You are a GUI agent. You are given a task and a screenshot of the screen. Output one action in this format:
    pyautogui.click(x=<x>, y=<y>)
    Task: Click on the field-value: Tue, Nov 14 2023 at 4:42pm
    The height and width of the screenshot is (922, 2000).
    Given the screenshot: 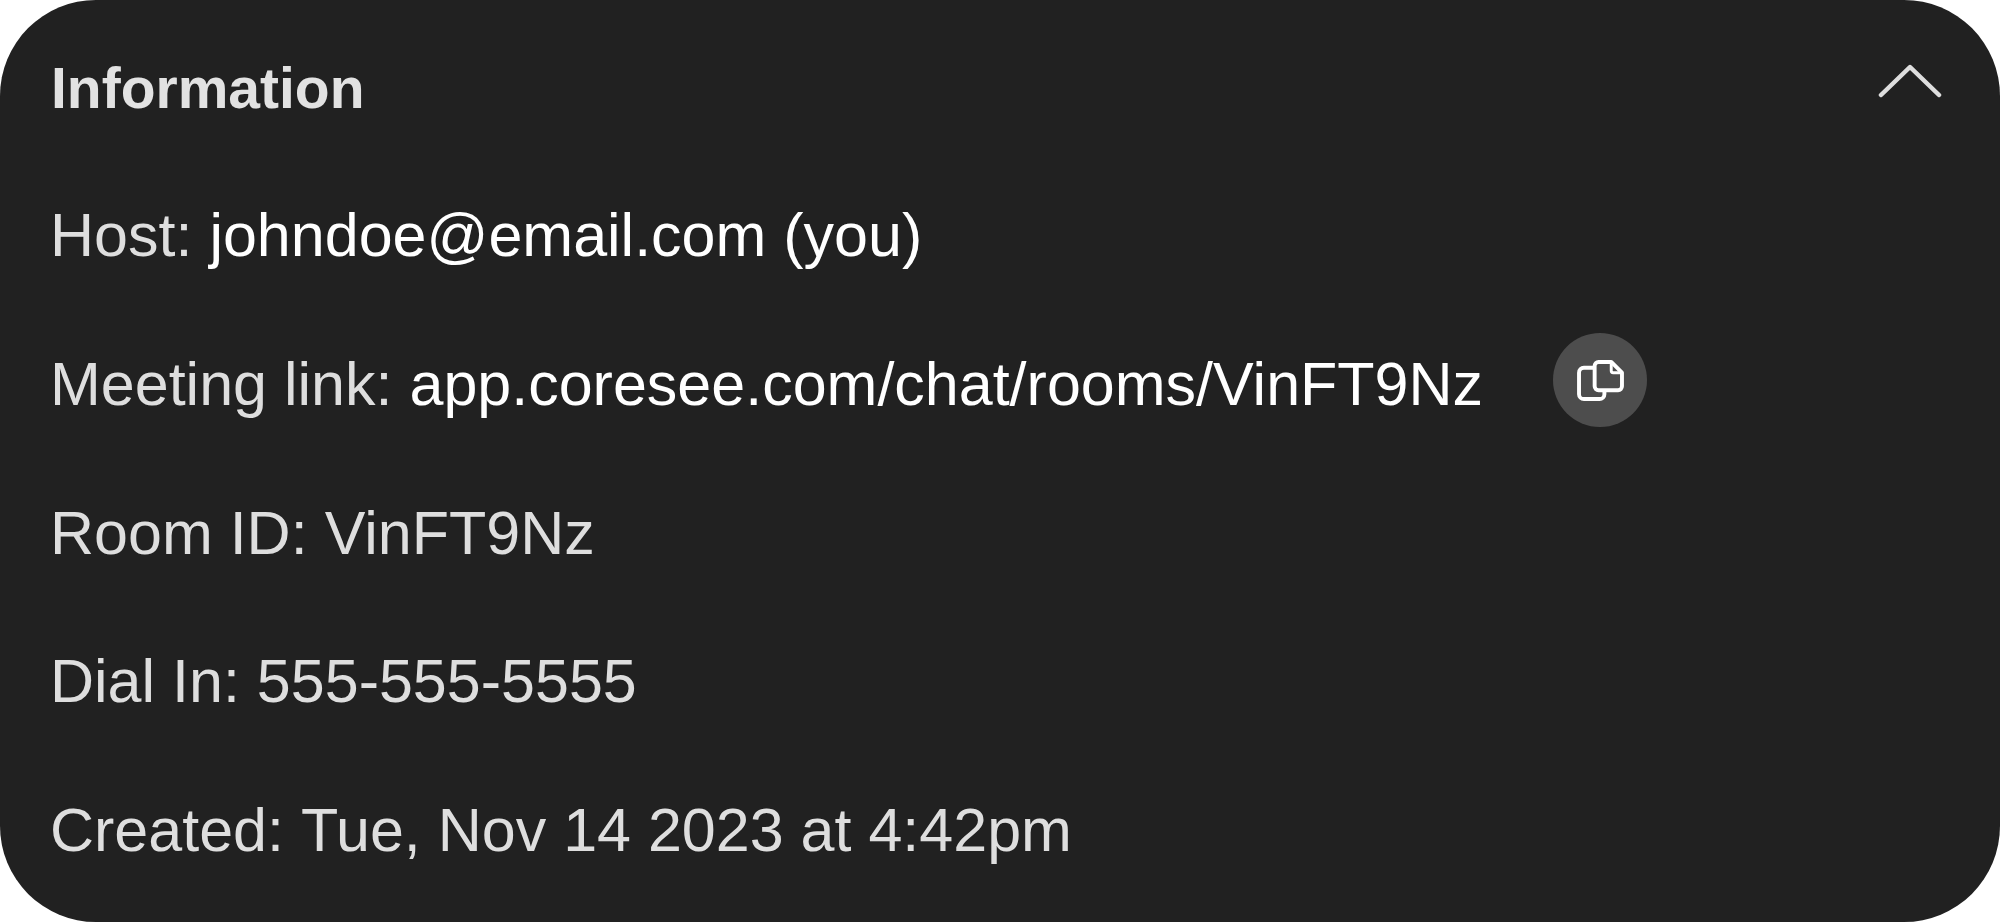 What is the action you would take?
    pyautogui.click(x=686, y=830)
    